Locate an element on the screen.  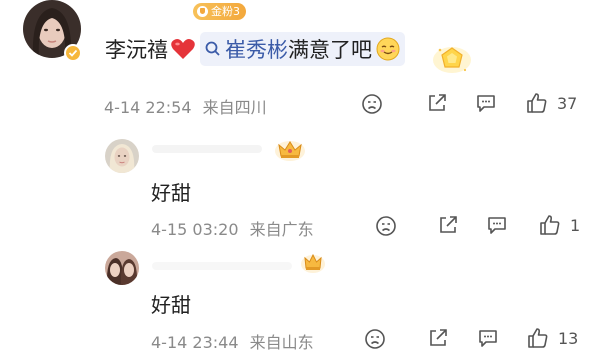
like-count: 13 is located at coordinates (568, 338).